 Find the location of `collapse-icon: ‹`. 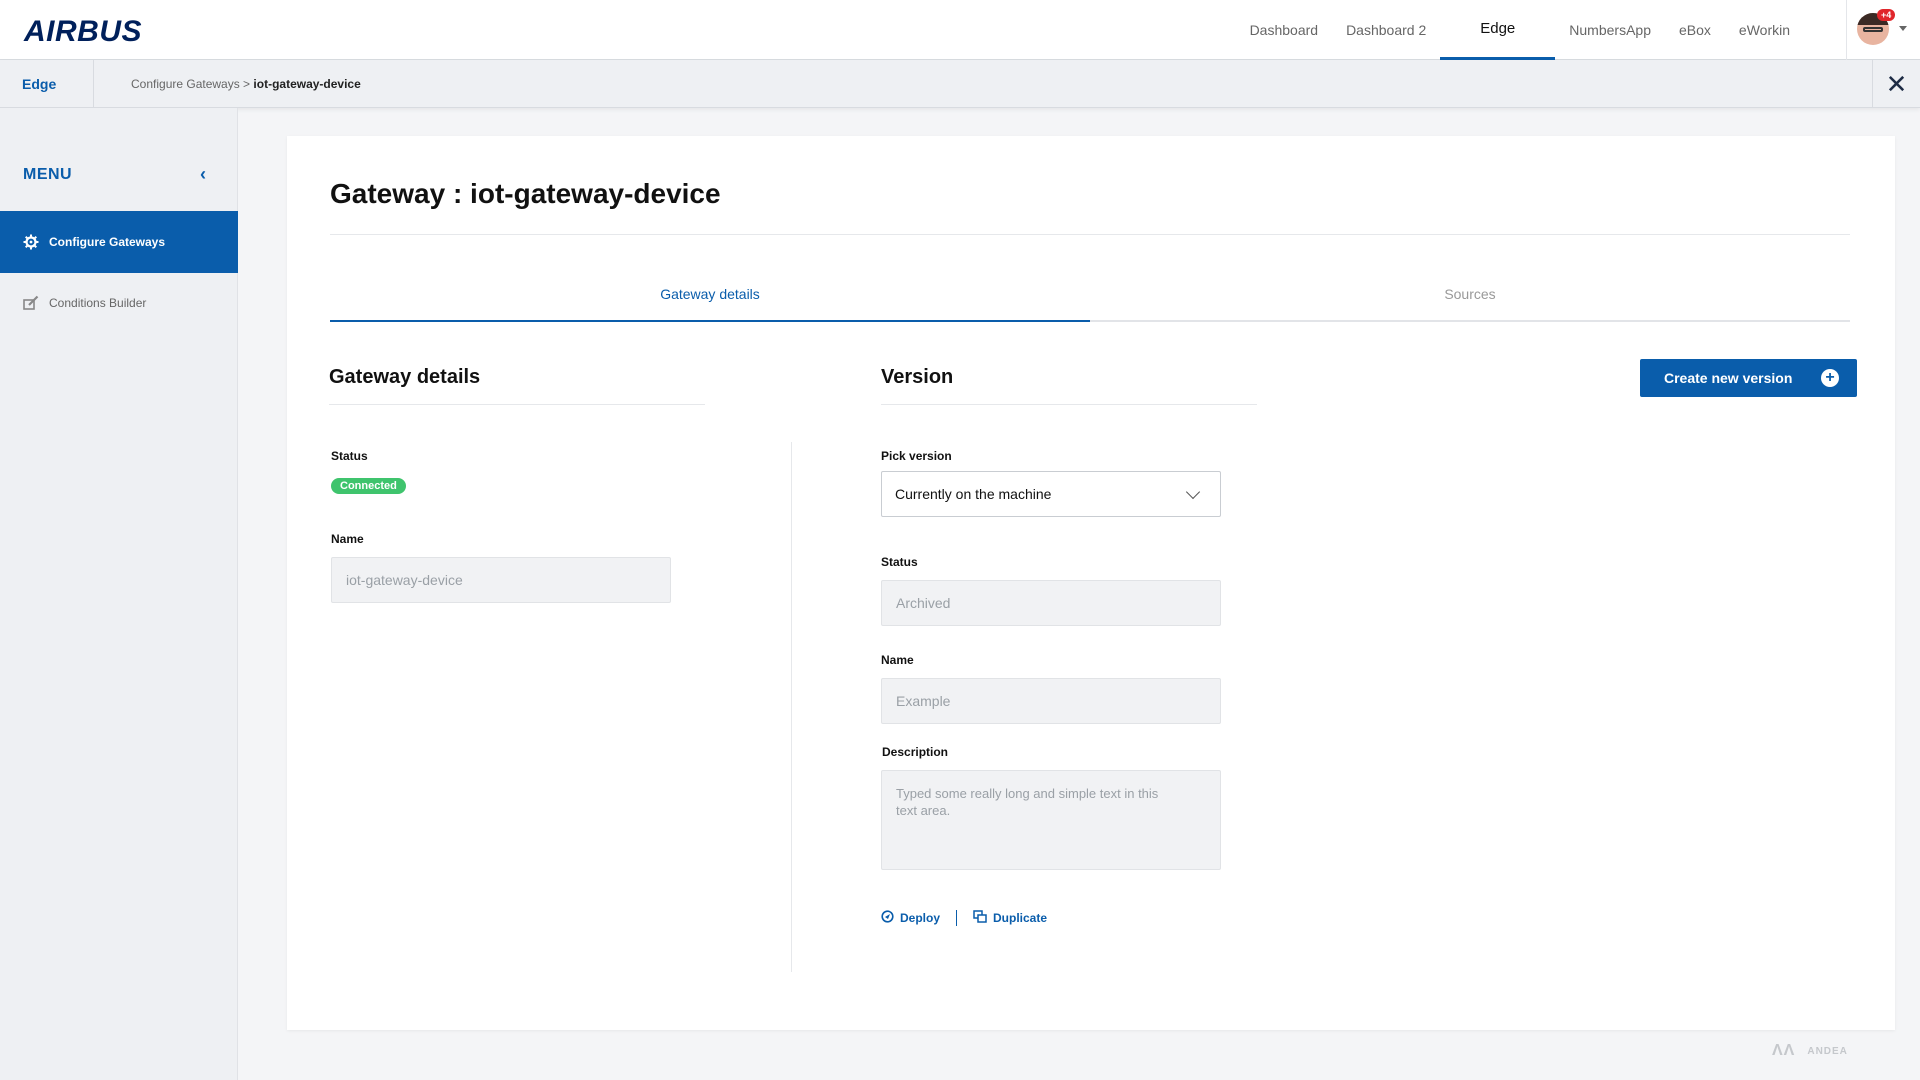

collapse-icon: ‹ is located at coordinates (203, 174).